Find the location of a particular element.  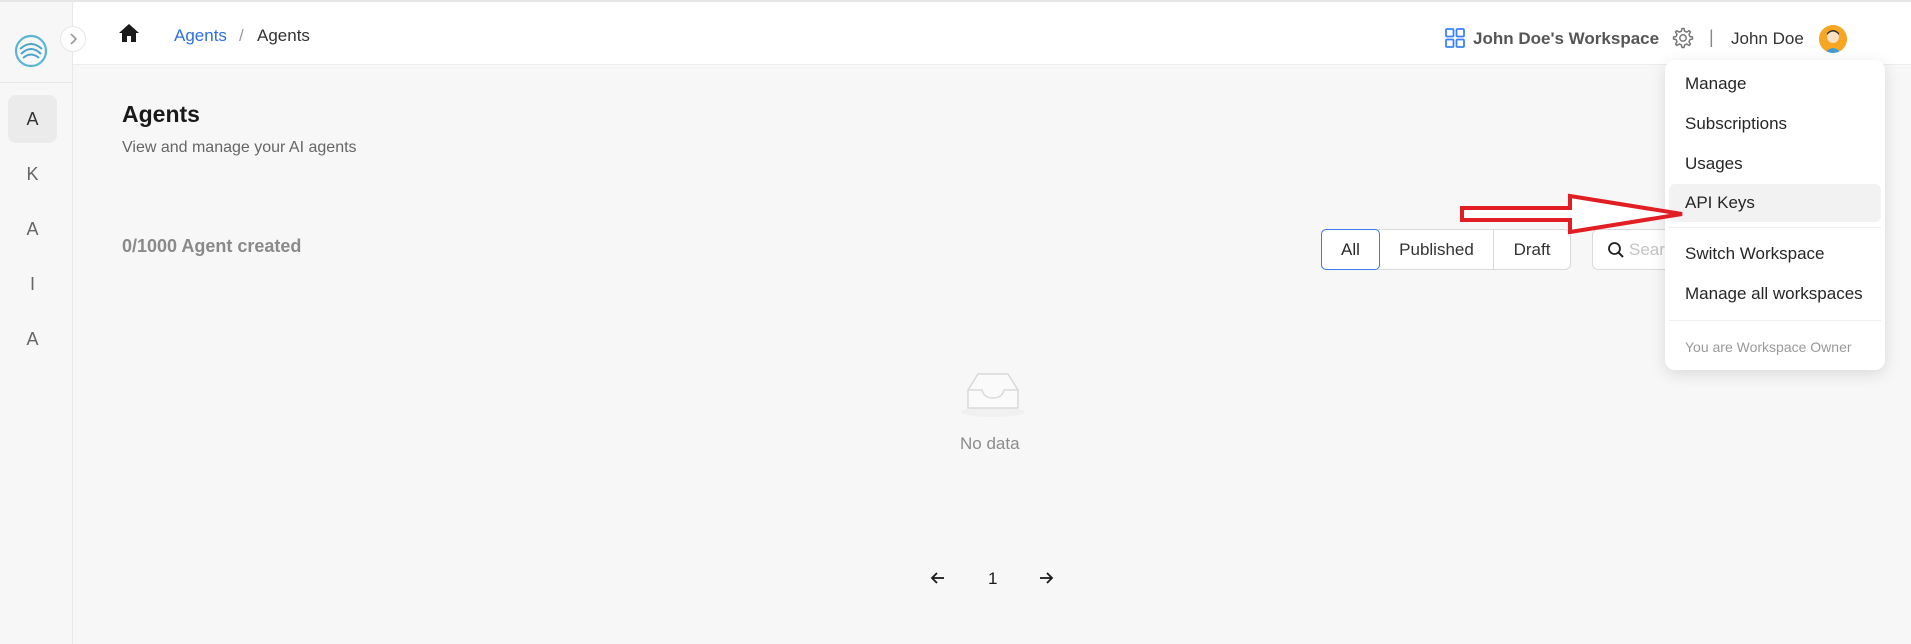

sidebar-item-5: A is located at coordinates (32, 339).